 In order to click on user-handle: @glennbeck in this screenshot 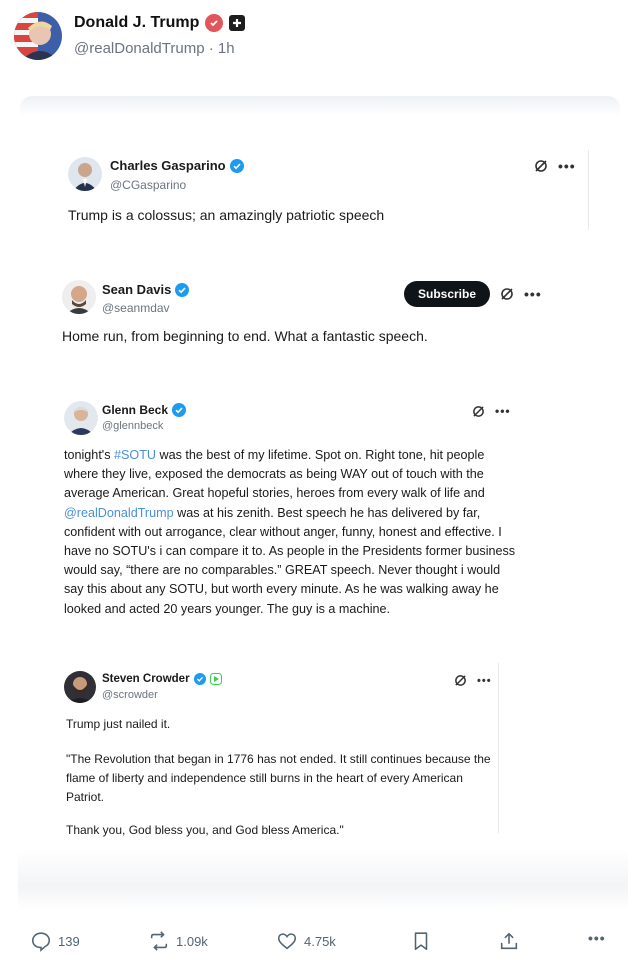, I will do `click(133, 426)`.